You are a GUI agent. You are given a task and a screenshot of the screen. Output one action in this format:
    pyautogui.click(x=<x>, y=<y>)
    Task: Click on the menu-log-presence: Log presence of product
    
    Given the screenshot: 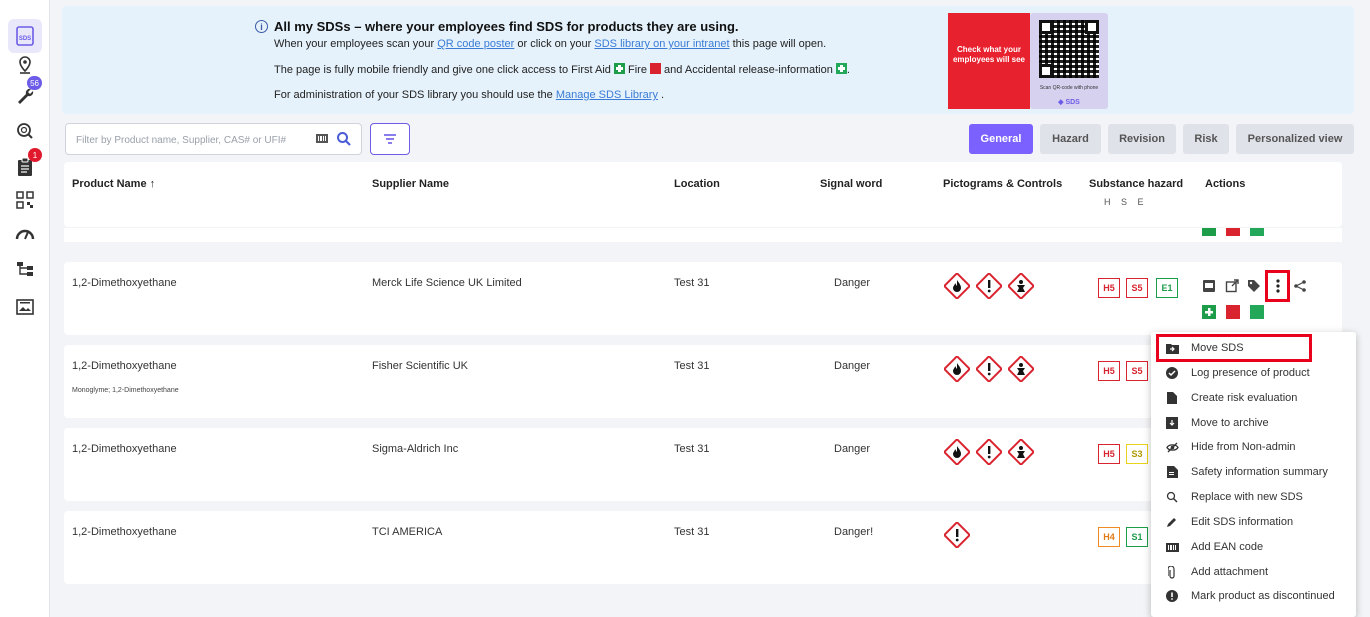 What is the action you would take?
    pyautogui.click(x=1253, y=373)
    